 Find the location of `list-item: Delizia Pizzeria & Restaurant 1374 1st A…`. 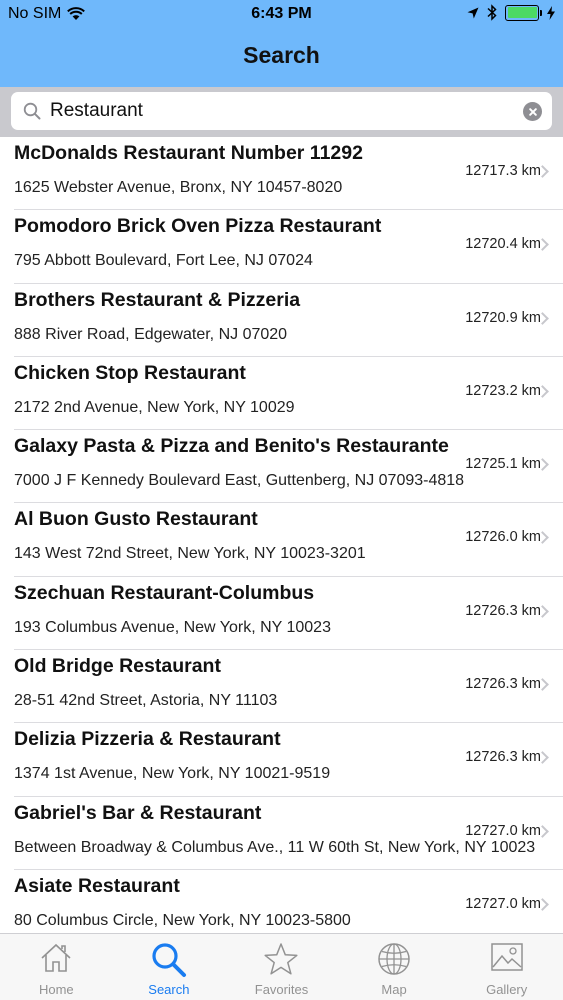

list-item: Delizia Pizzeria & Restaurant 1374 1st A… is located at coordinates (288, 760).